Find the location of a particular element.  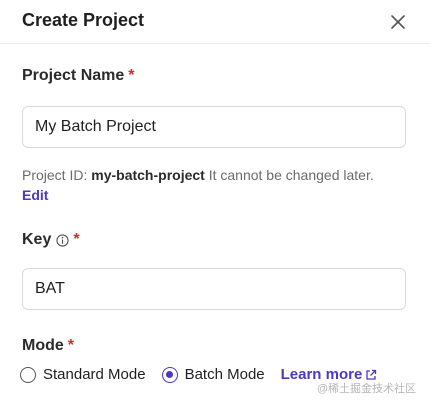

mode-label-row: Mode * is located at coordinates (48, 346).